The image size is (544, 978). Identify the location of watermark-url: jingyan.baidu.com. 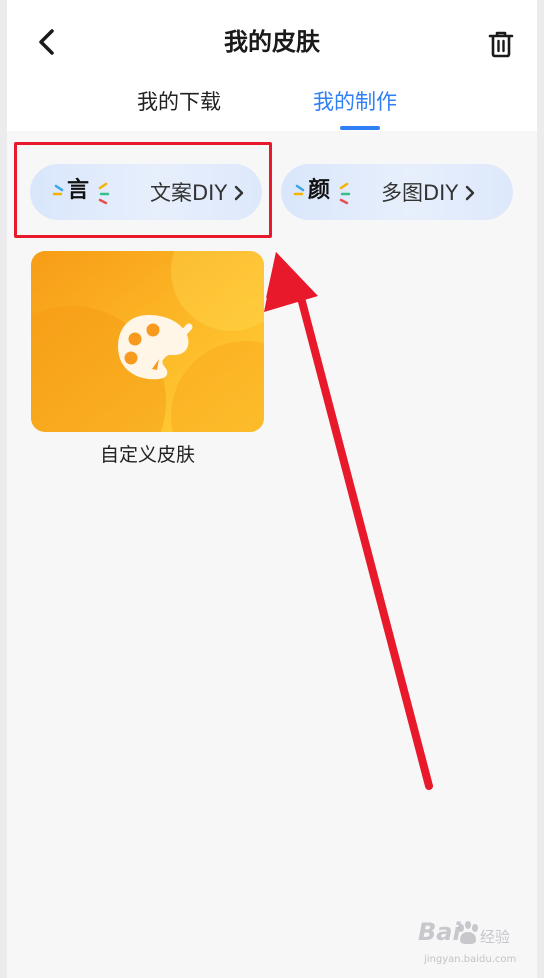
(470, 959).